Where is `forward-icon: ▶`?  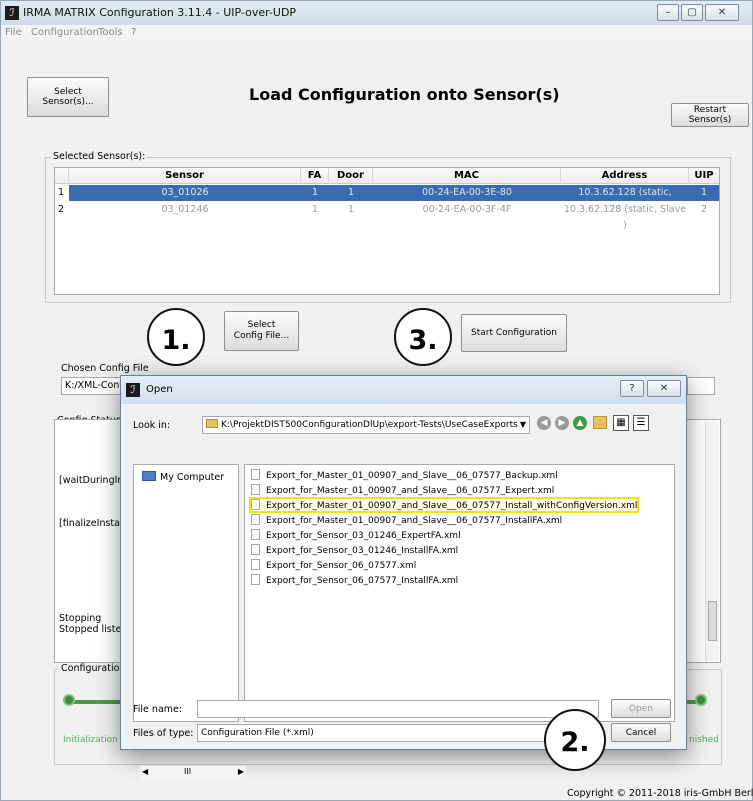 forward-icon: ▶ is located at coordinates (562, 423).